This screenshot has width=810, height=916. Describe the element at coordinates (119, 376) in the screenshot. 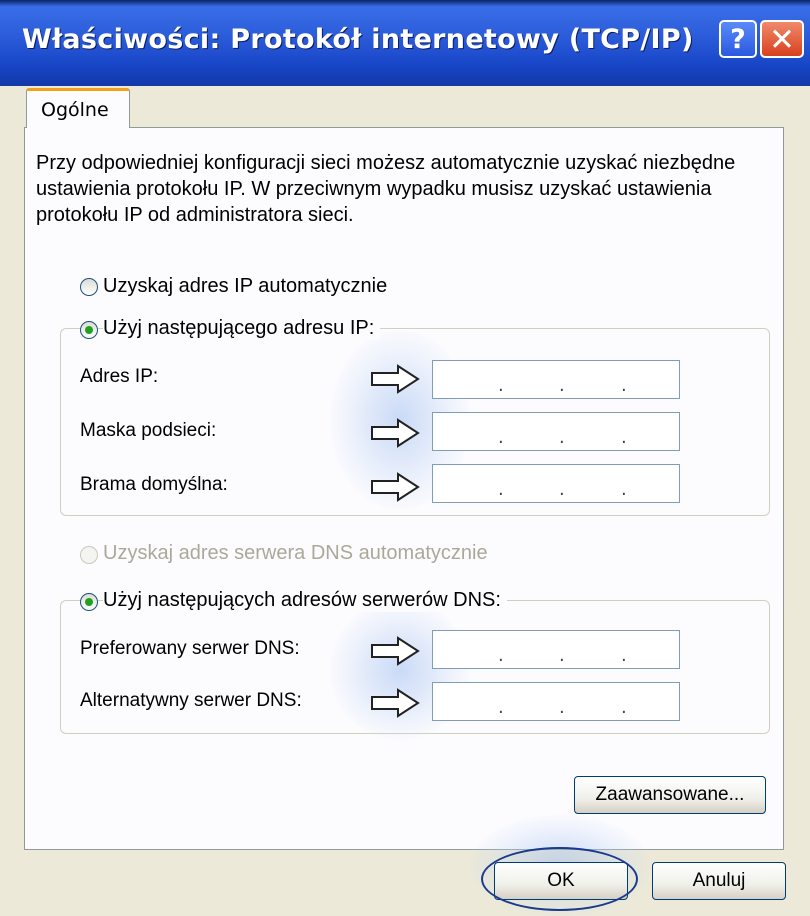

I see `ip-address-label: Adres IP:` at that location.